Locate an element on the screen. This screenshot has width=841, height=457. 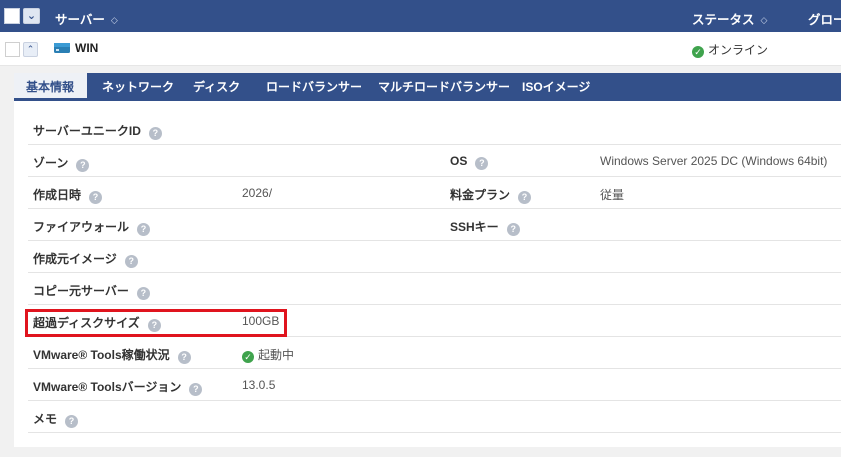
info-row-source-image: 作成元イメージ? is located at coordinates (434, 257).